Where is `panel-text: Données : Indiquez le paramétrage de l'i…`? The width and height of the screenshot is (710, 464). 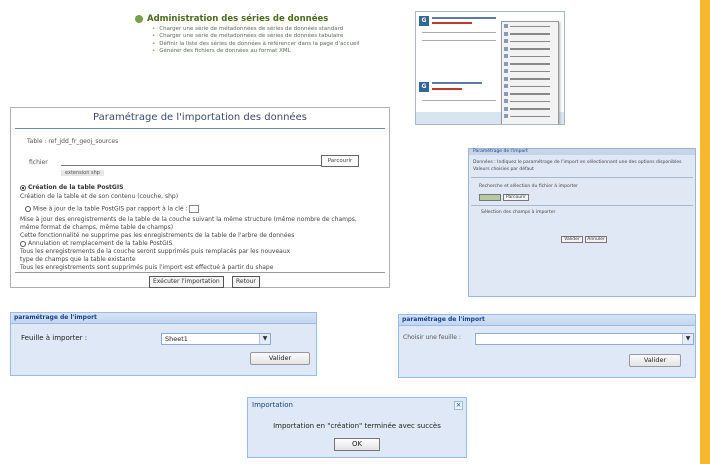 panel-text: Données : Indiquez le paramétrage de l'i… is located at coordinates (577, 162).